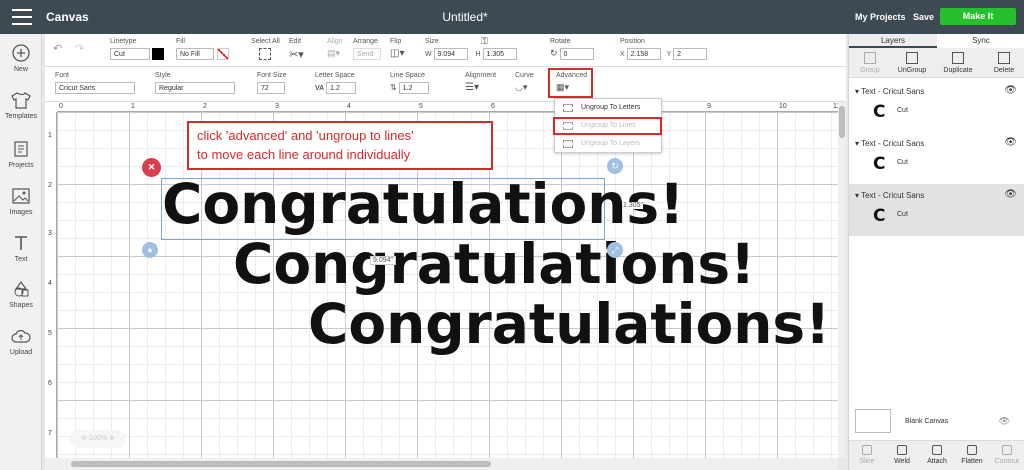  What do you see at coordinates (842, 122) in the screenshot?
I see `vertical-scroll-thumb` at bounding box center [842, 122].